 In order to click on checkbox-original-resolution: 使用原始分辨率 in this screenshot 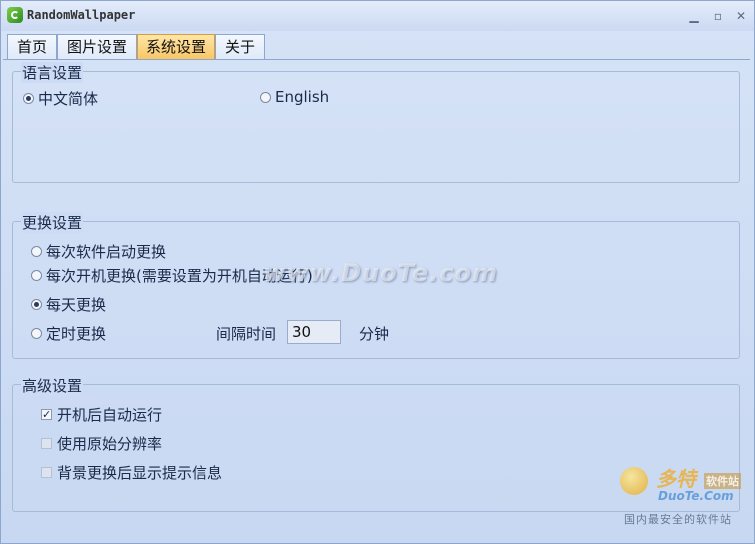, I will do `click(101, 443)`.